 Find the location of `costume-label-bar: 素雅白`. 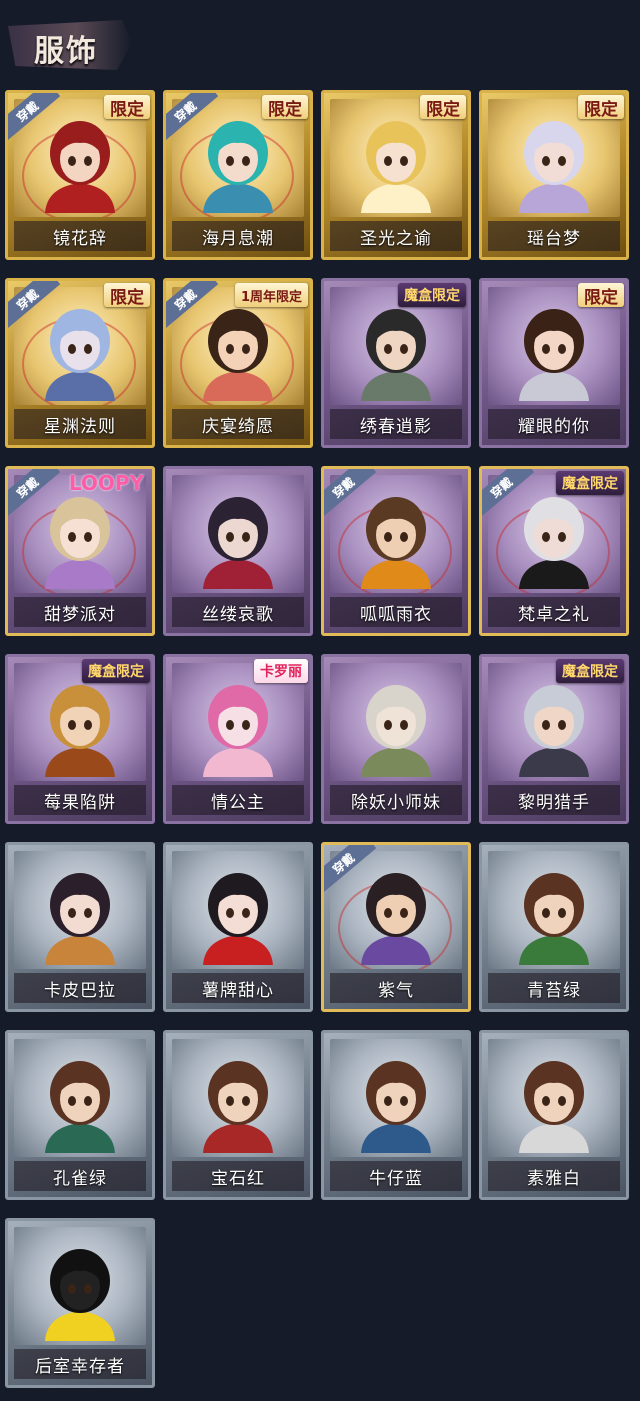

costume-label-bar: 素雅白 is located at coordinates (554, 1176).